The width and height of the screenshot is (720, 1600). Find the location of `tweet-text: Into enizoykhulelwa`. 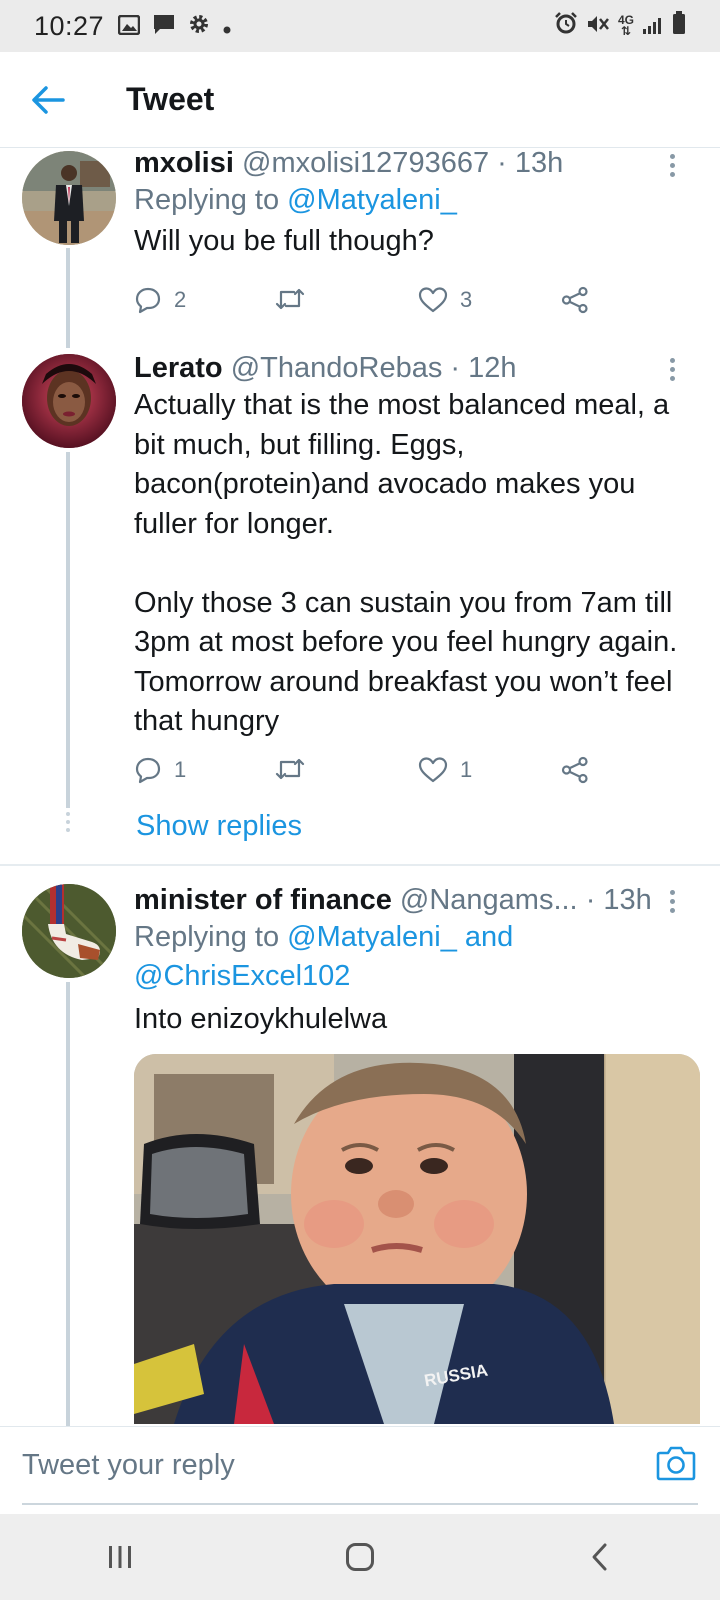

tweet-text: Into enizoykhulelwa is located at coordinates (261, 1019).